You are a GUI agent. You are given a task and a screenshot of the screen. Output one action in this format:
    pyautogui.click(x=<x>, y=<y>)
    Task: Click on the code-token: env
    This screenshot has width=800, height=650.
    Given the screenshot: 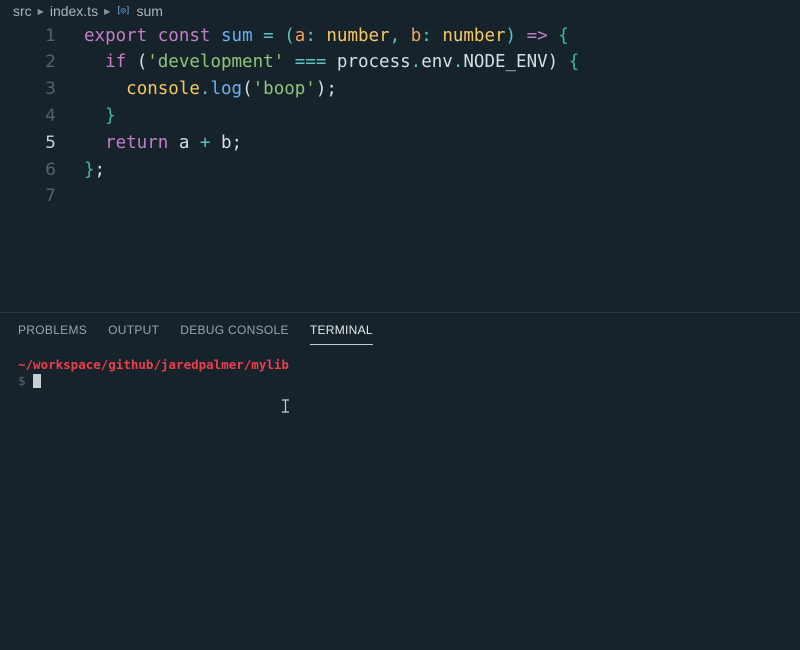 What is the action you would take?
    pyautogui.click(x=437, y=62)
    